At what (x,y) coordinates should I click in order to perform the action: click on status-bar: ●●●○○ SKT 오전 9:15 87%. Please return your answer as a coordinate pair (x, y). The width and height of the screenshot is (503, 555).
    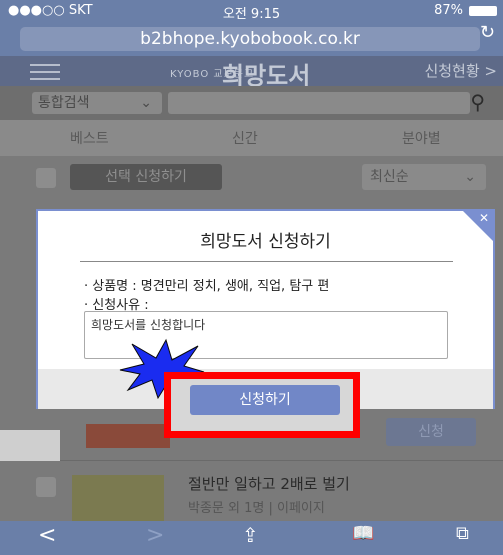
    Looking at the image, I should click on (251, 11).